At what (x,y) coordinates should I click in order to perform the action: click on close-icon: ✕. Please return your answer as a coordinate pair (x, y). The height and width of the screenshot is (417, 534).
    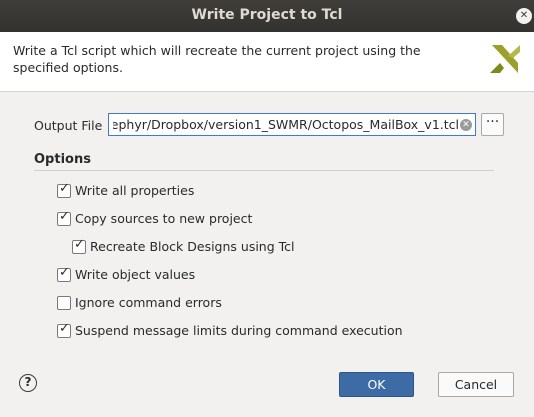
    Looking at the image, I should click on (524, 15).